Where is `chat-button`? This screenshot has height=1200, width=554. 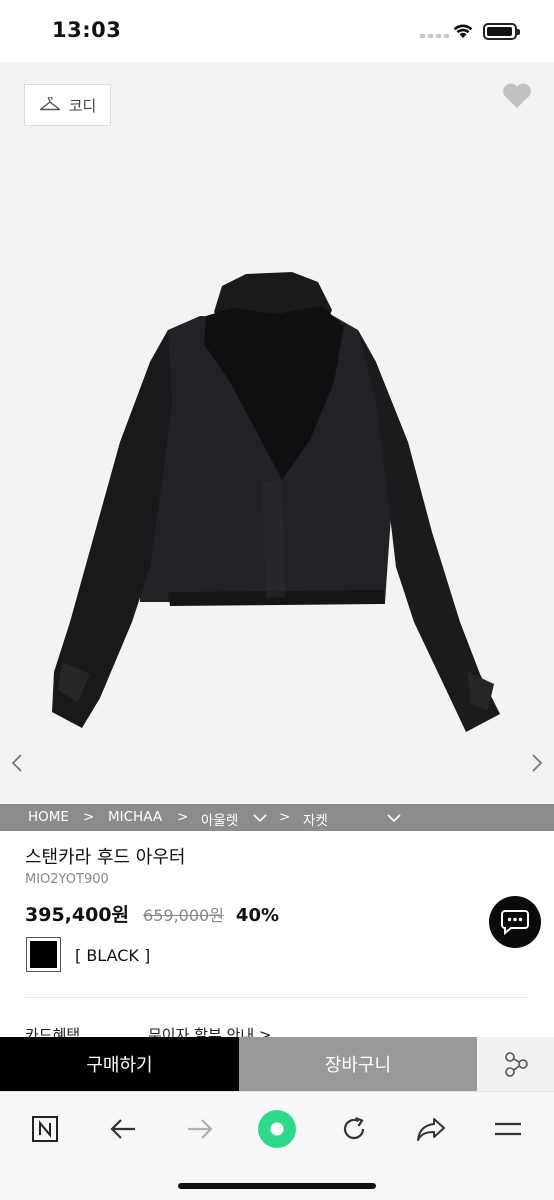
chat-button is located at coordinates (515, 922).